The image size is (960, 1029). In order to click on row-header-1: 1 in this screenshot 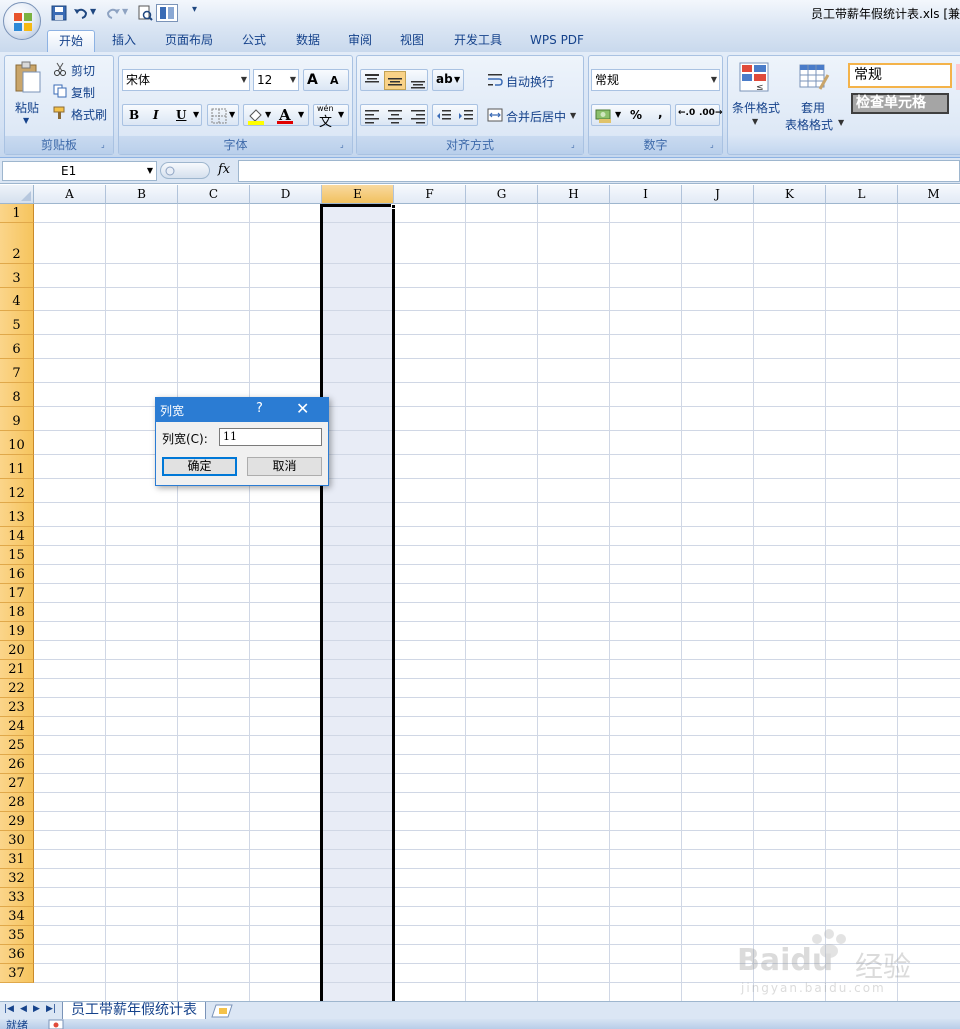, I will do `click(17, 213)`.